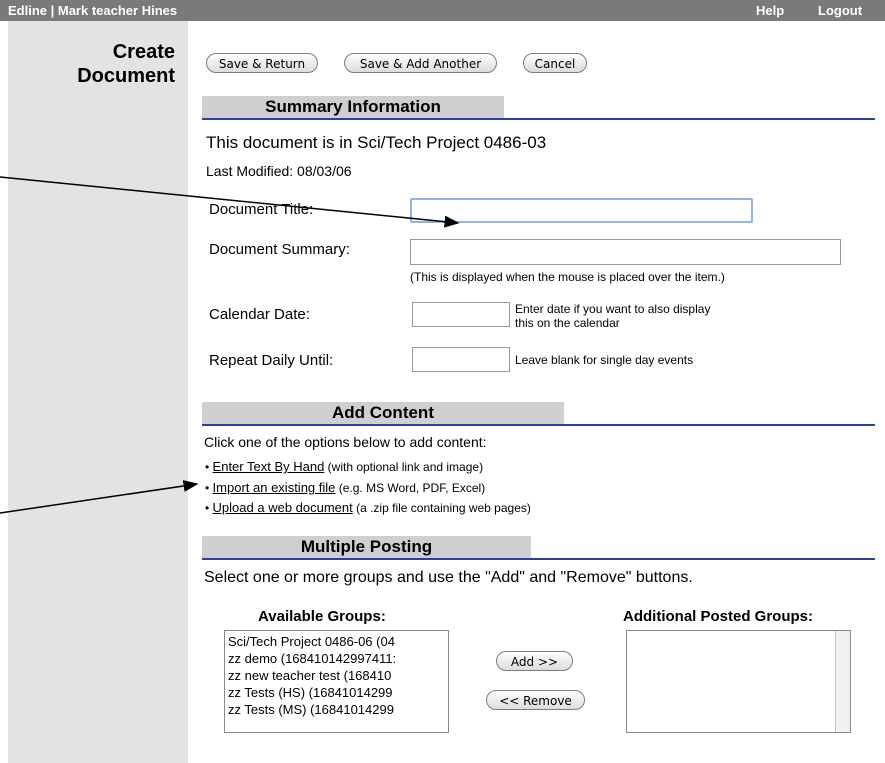  I want to click on arrow-to-import-link, so click(99, 497).